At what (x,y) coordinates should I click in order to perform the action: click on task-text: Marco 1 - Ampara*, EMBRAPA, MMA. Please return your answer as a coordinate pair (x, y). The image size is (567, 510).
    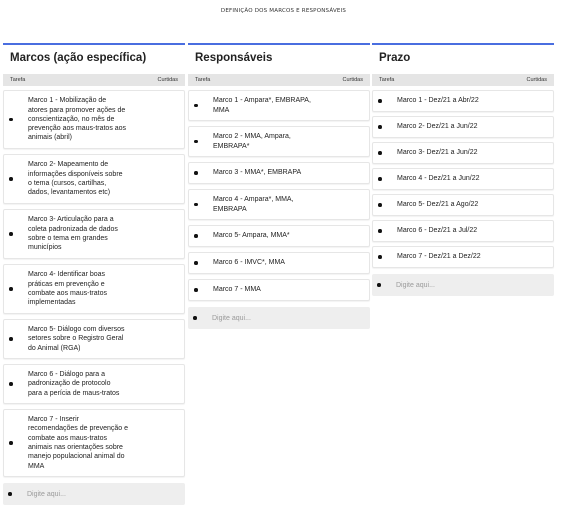
    Looking at the image, I should click on (262, 105).